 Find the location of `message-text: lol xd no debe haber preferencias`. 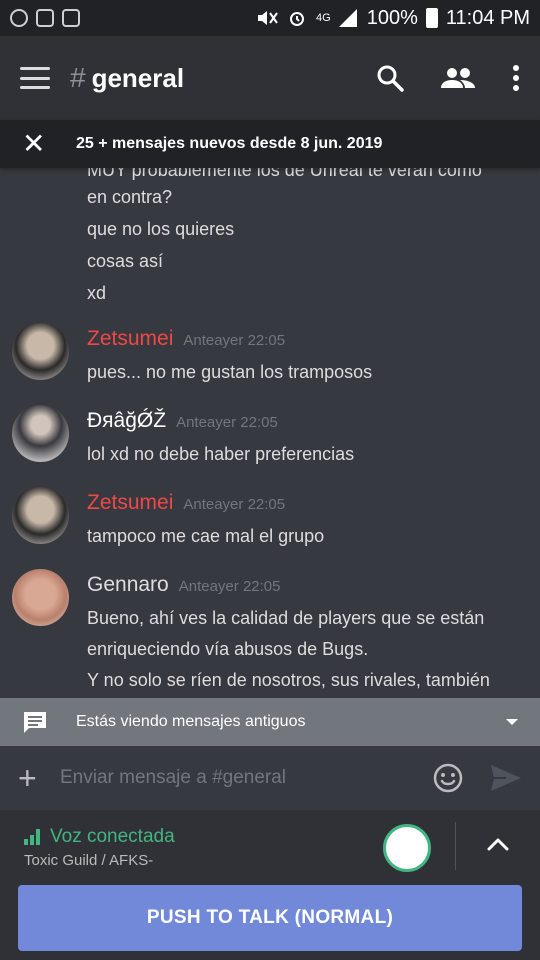

message-text: lol xd no debe haber preferencias is located at coordinates (221, 454).